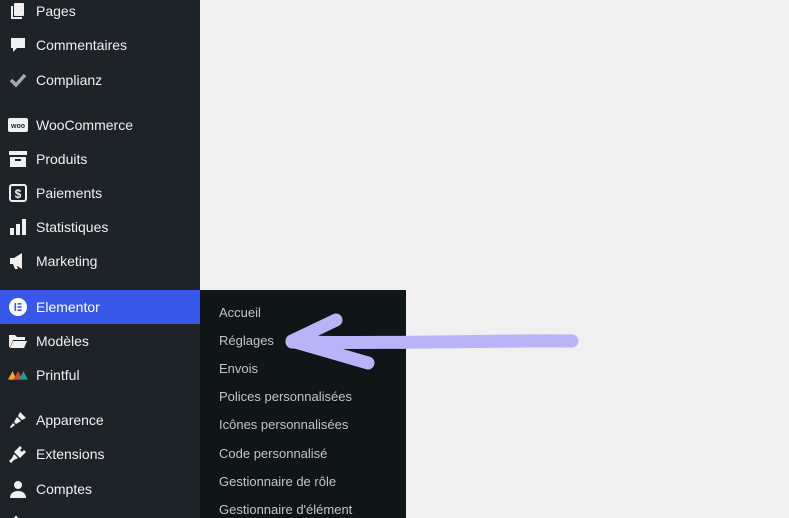  Describe the element at coordinates (18, 261) in the screenshot. I see `megaphone-icon` at that location.